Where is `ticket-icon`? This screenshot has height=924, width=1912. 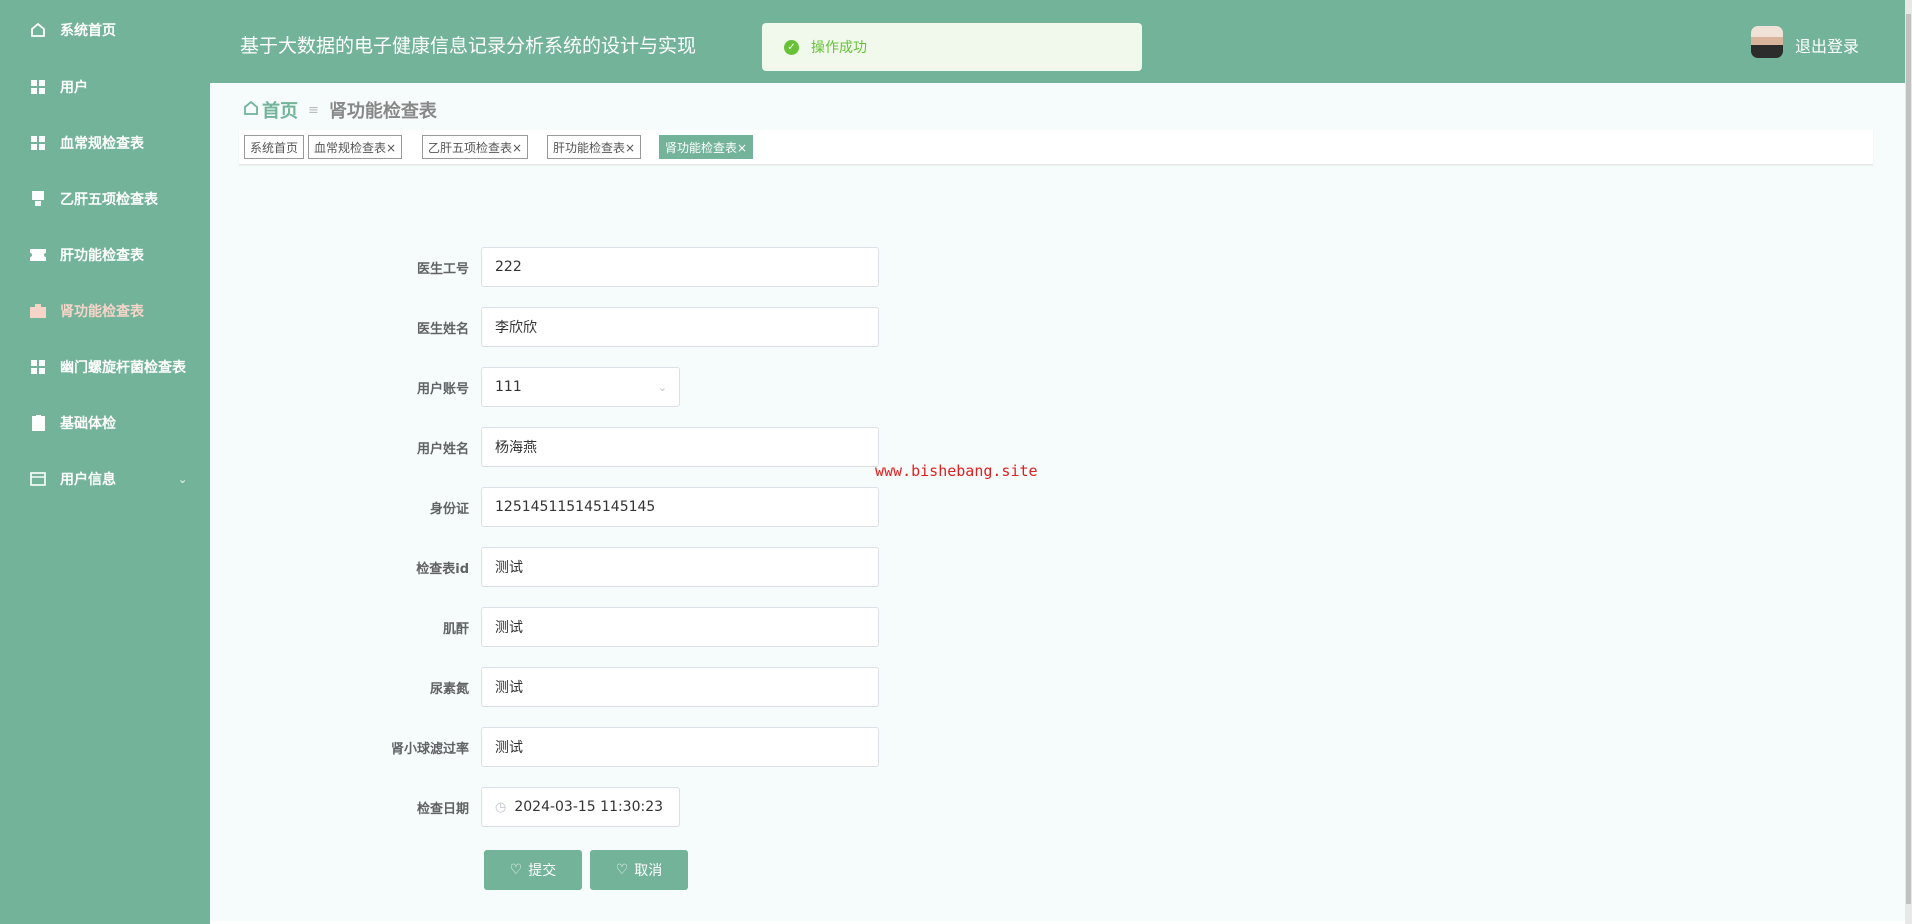
ticket-icon is located at coordinates (38, 255).